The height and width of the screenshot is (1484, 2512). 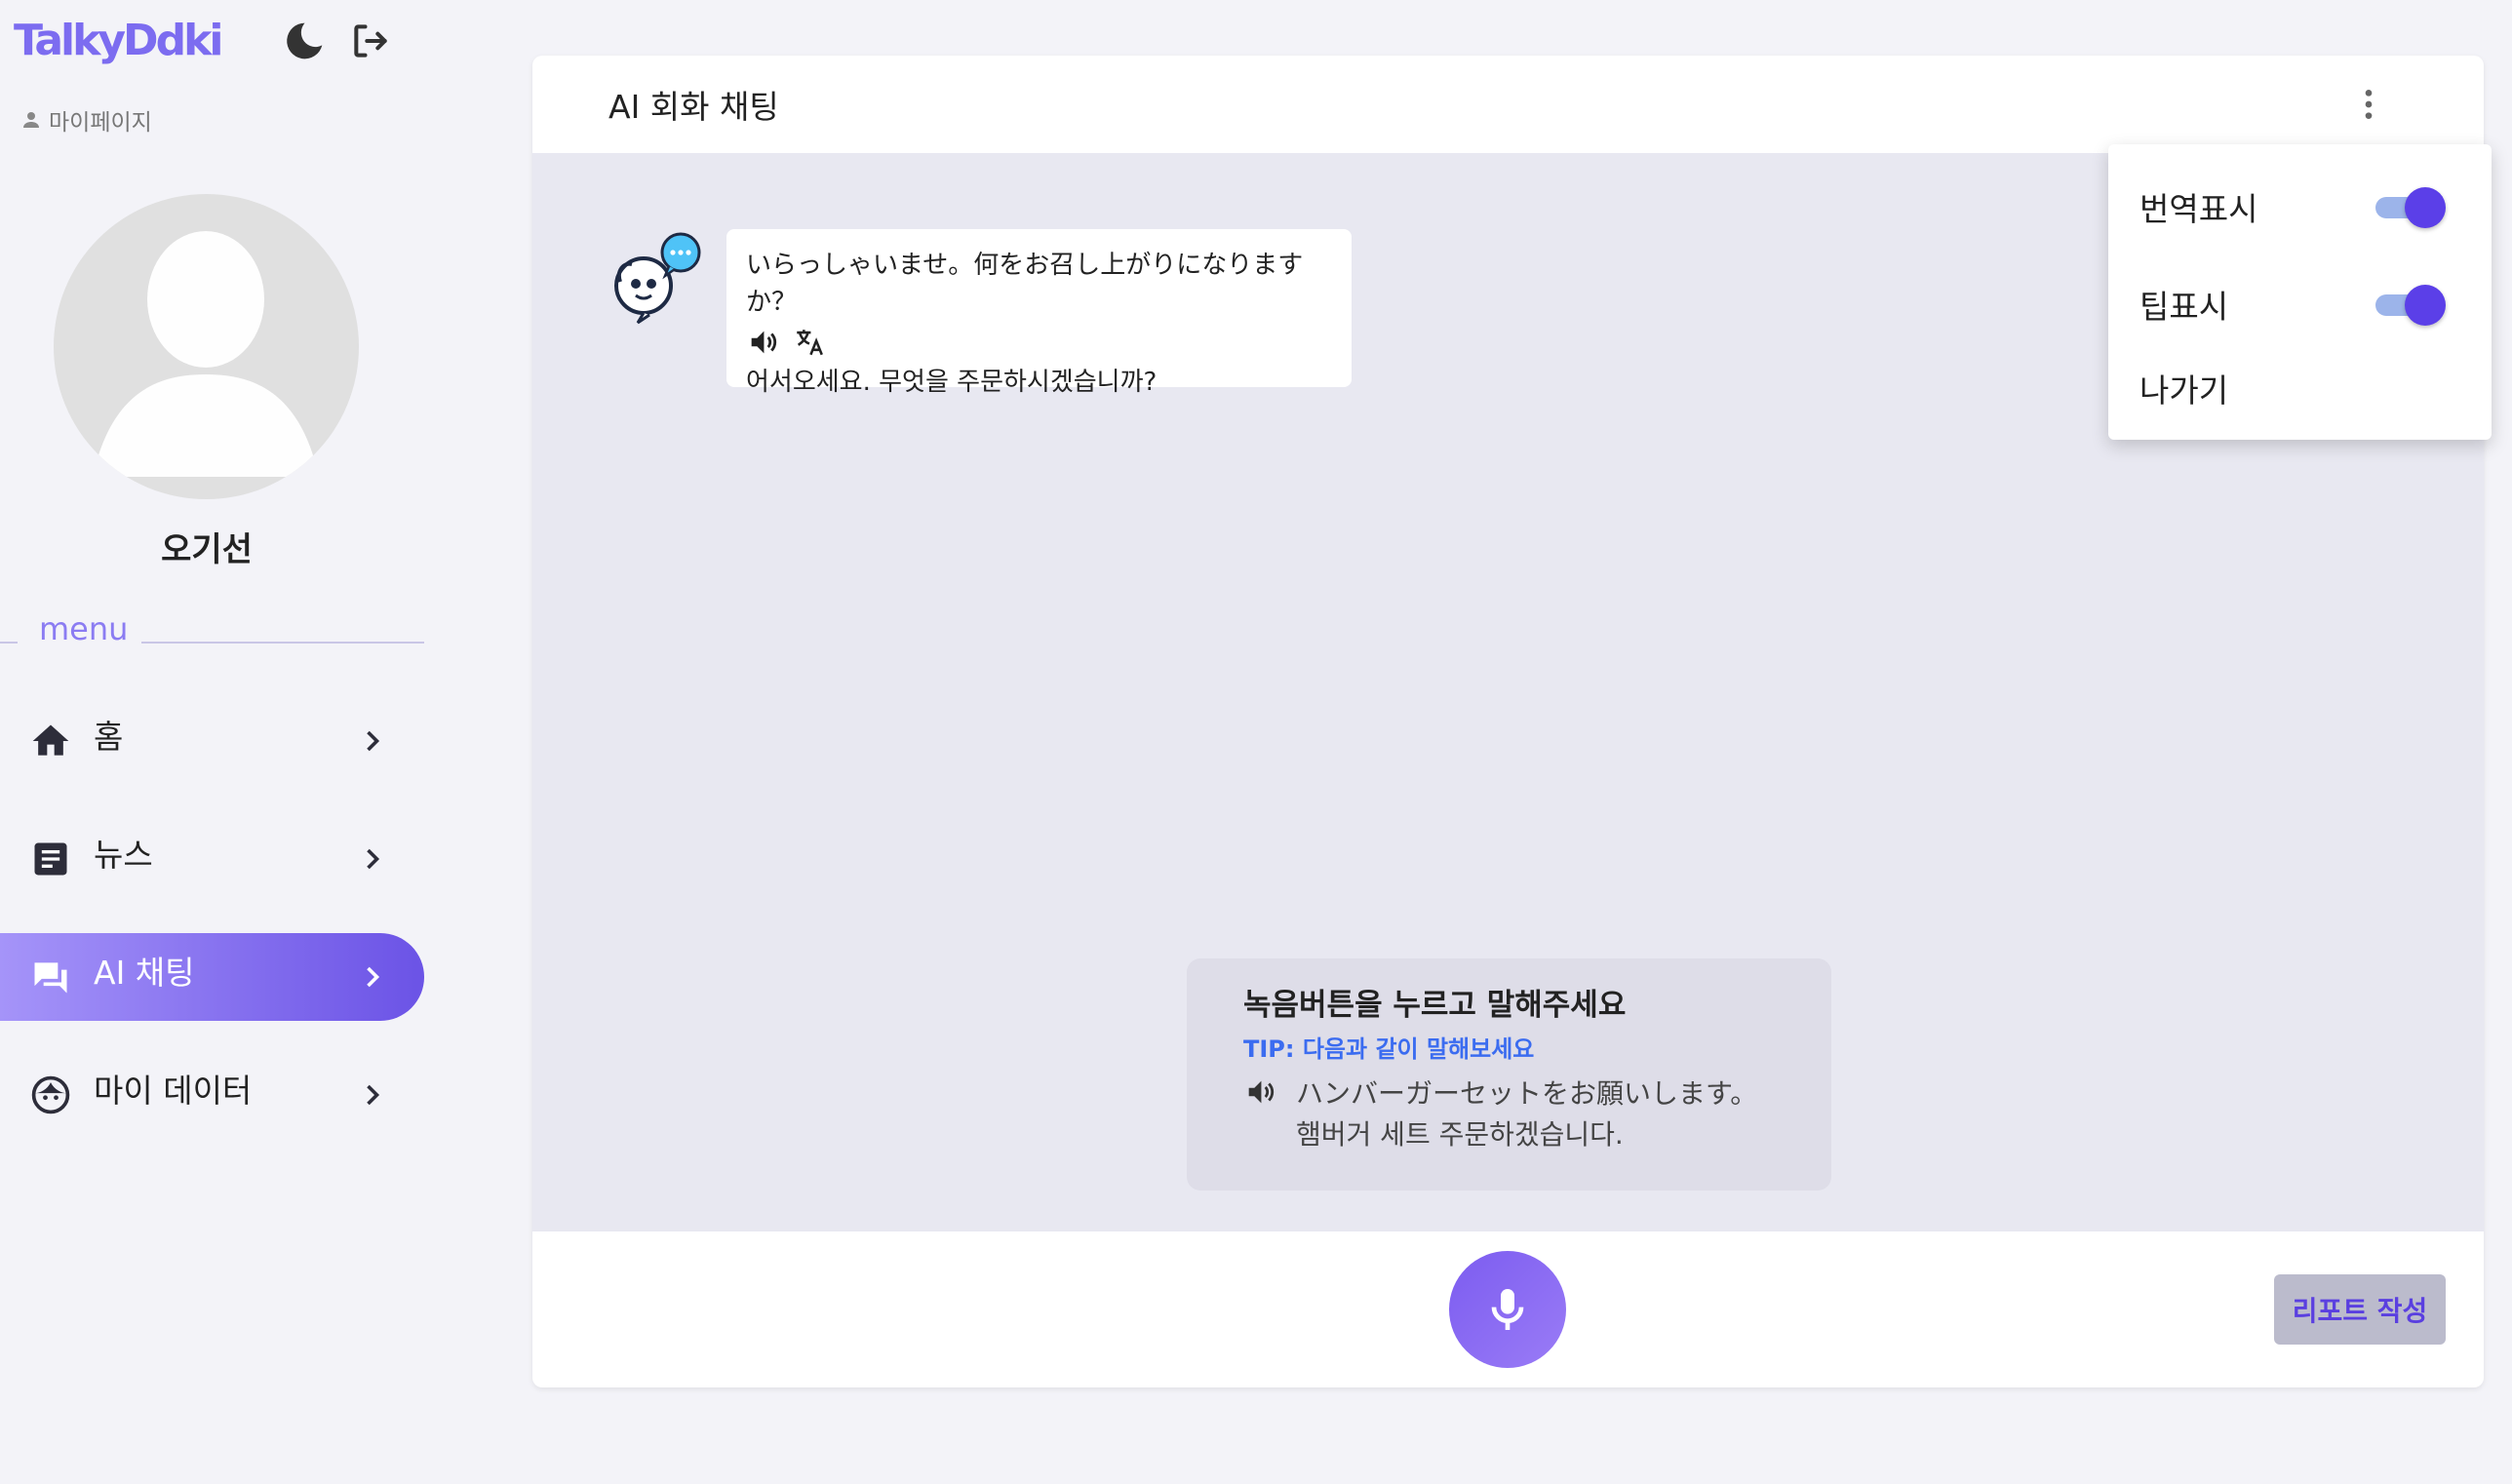 I want to click on sidebar-item-my-data: 마이 데이터, so click(x=212, y=1095).